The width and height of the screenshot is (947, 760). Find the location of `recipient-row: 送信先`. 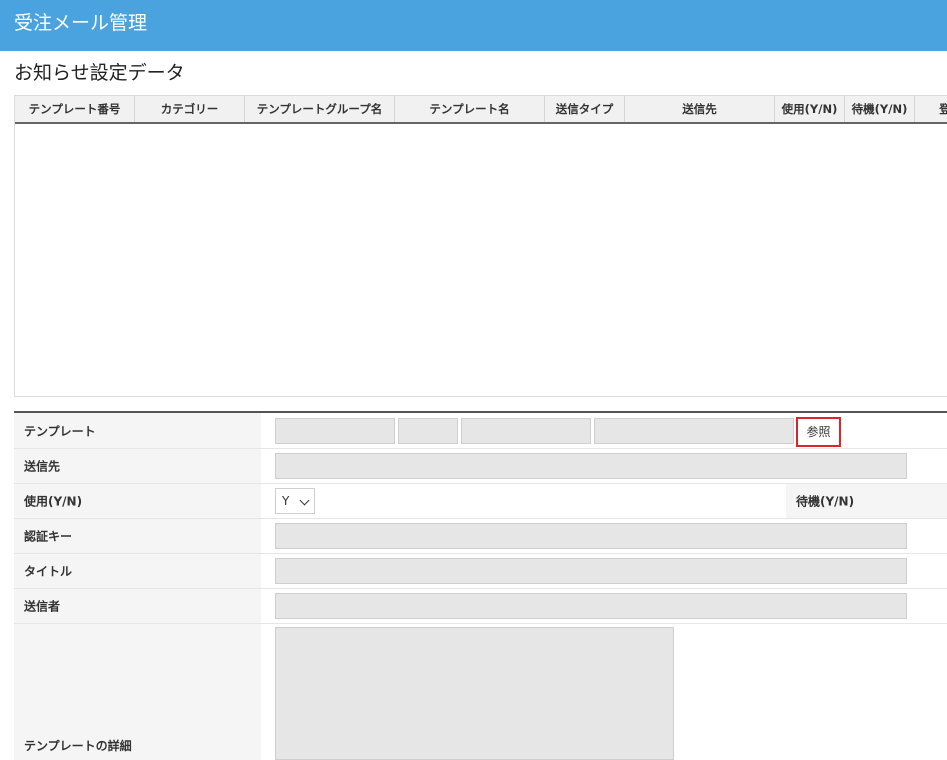

recipient-row: 送信先 is located at coordinates (480, 466).